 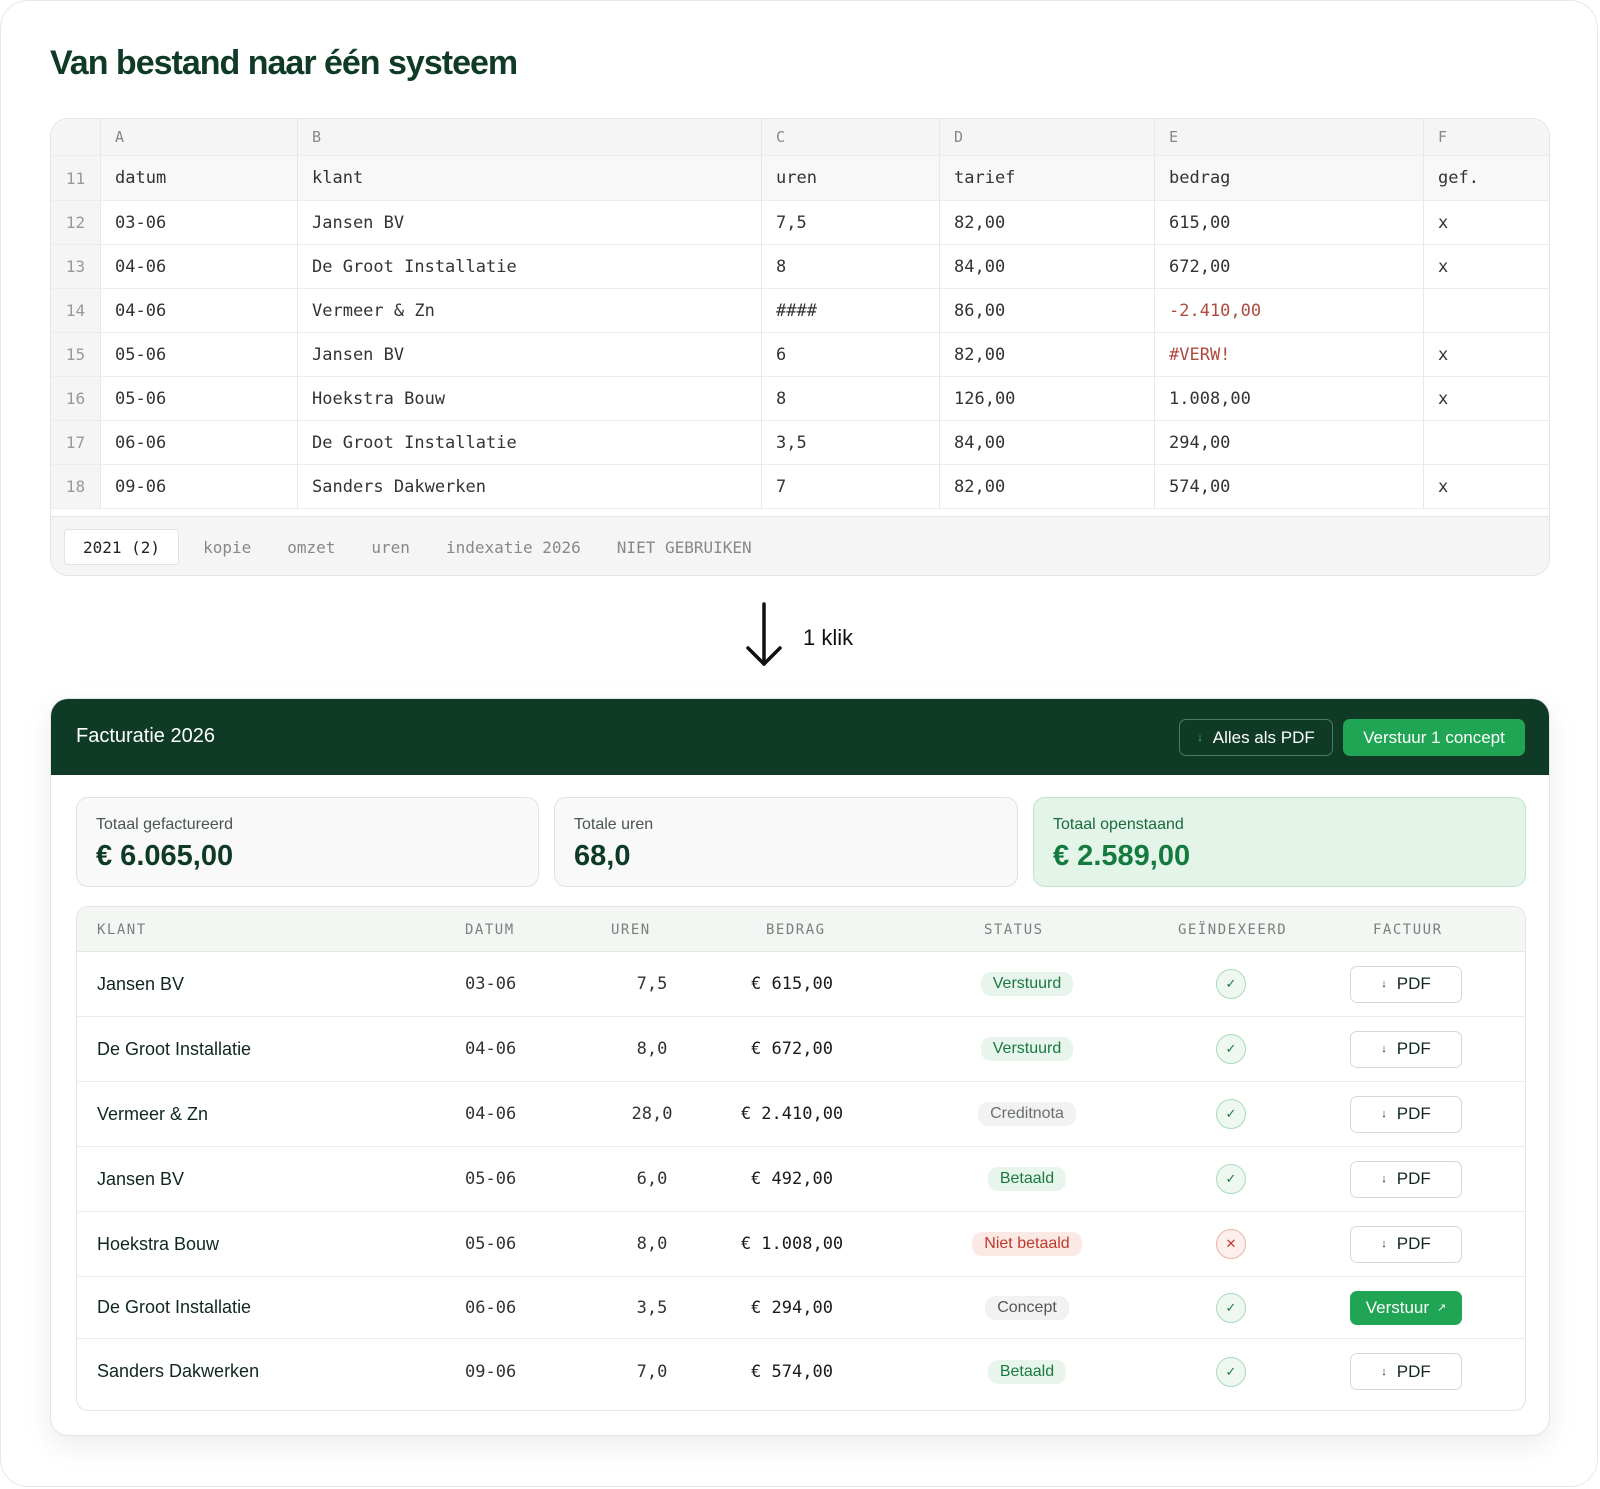 What do you see at coordinates (796, 930) in the screenshot?
I see `column-header-bedrag: BEDRAG` at bounding box center [796, 930].